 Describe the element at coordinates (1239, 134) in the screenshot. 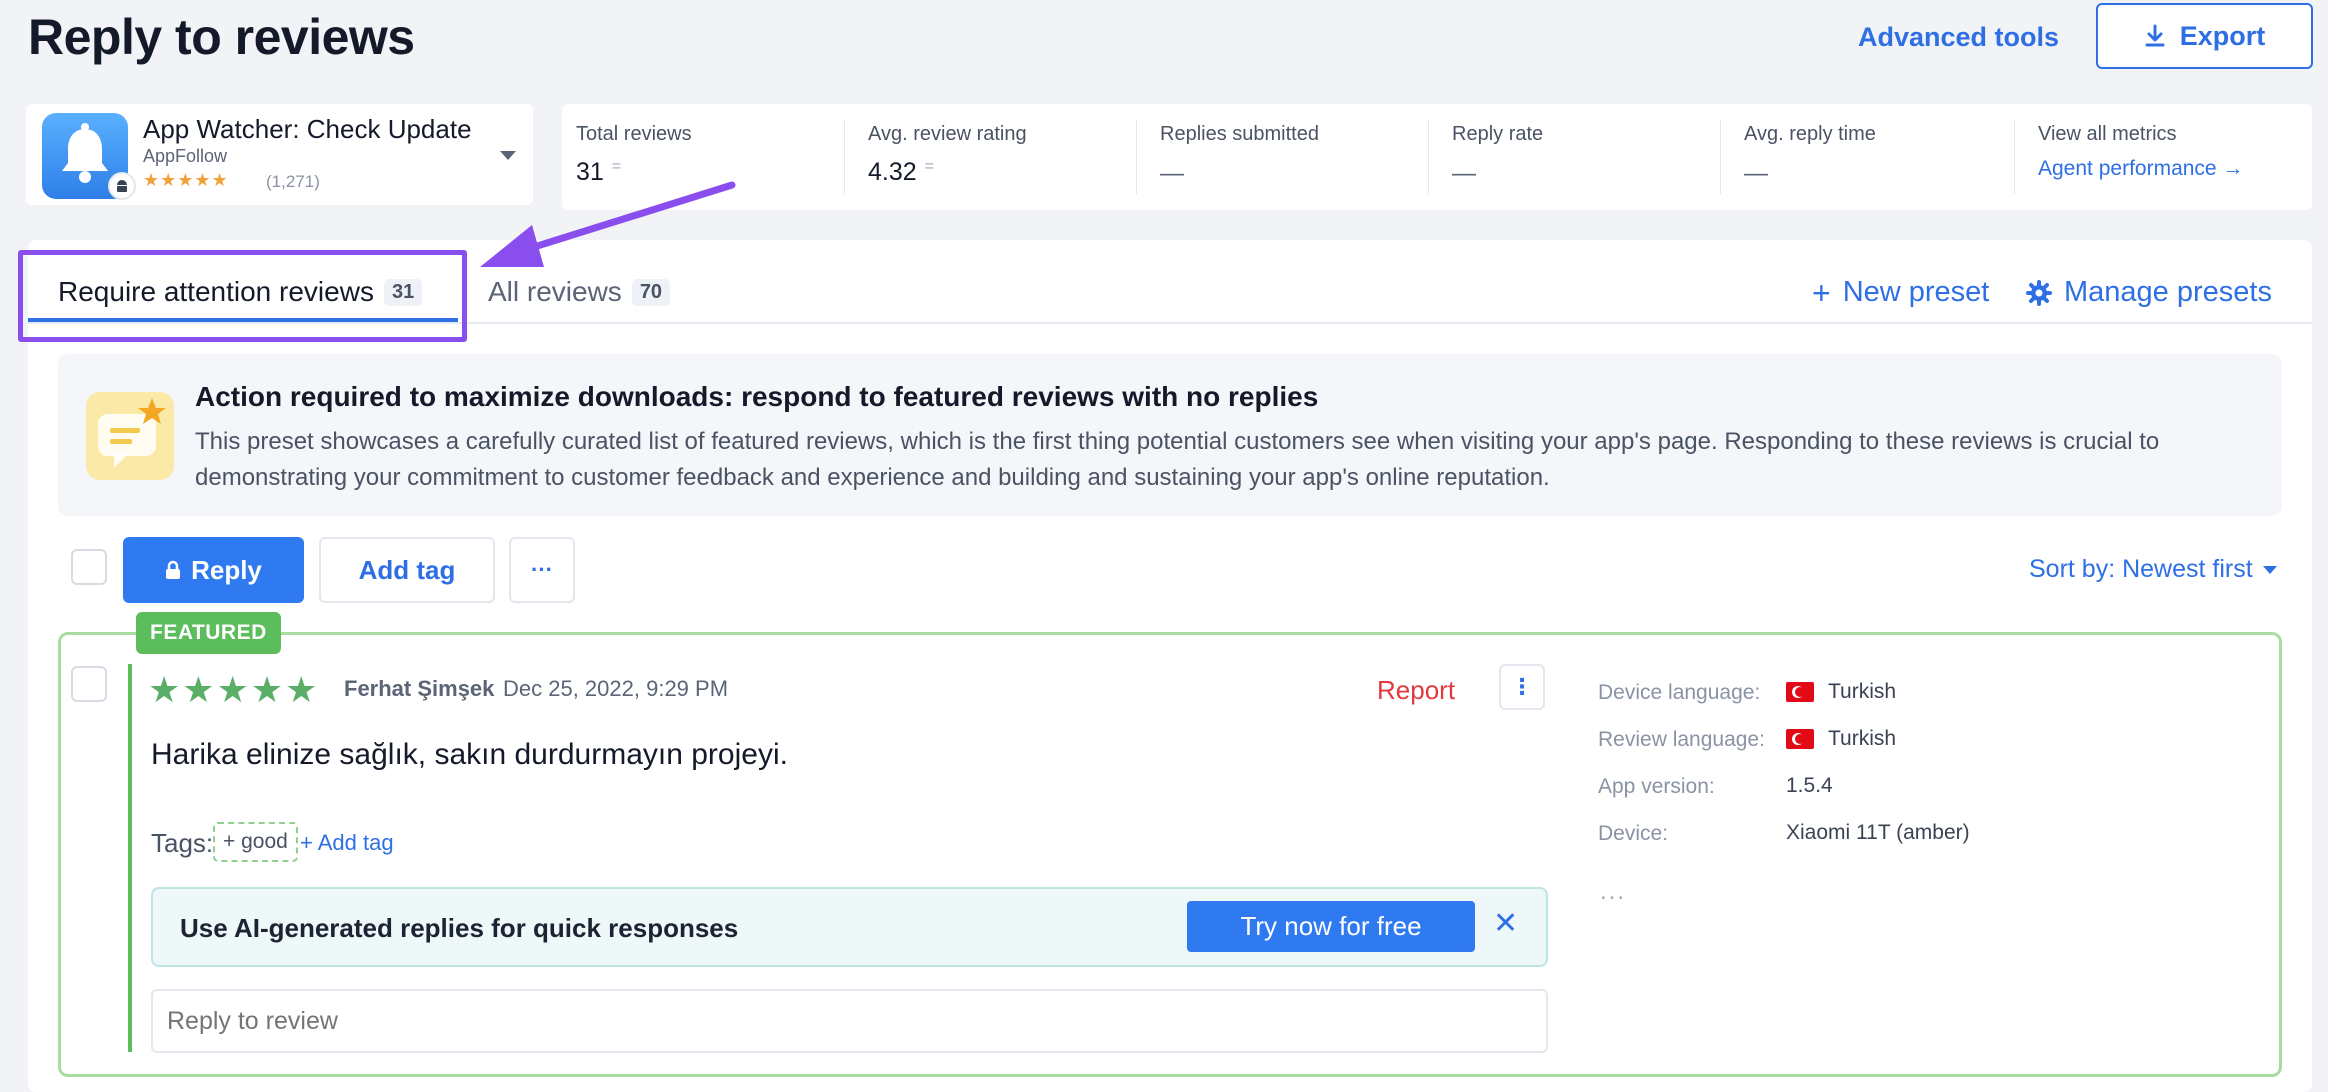

I see `metric-label: Replies submitted` at that location.